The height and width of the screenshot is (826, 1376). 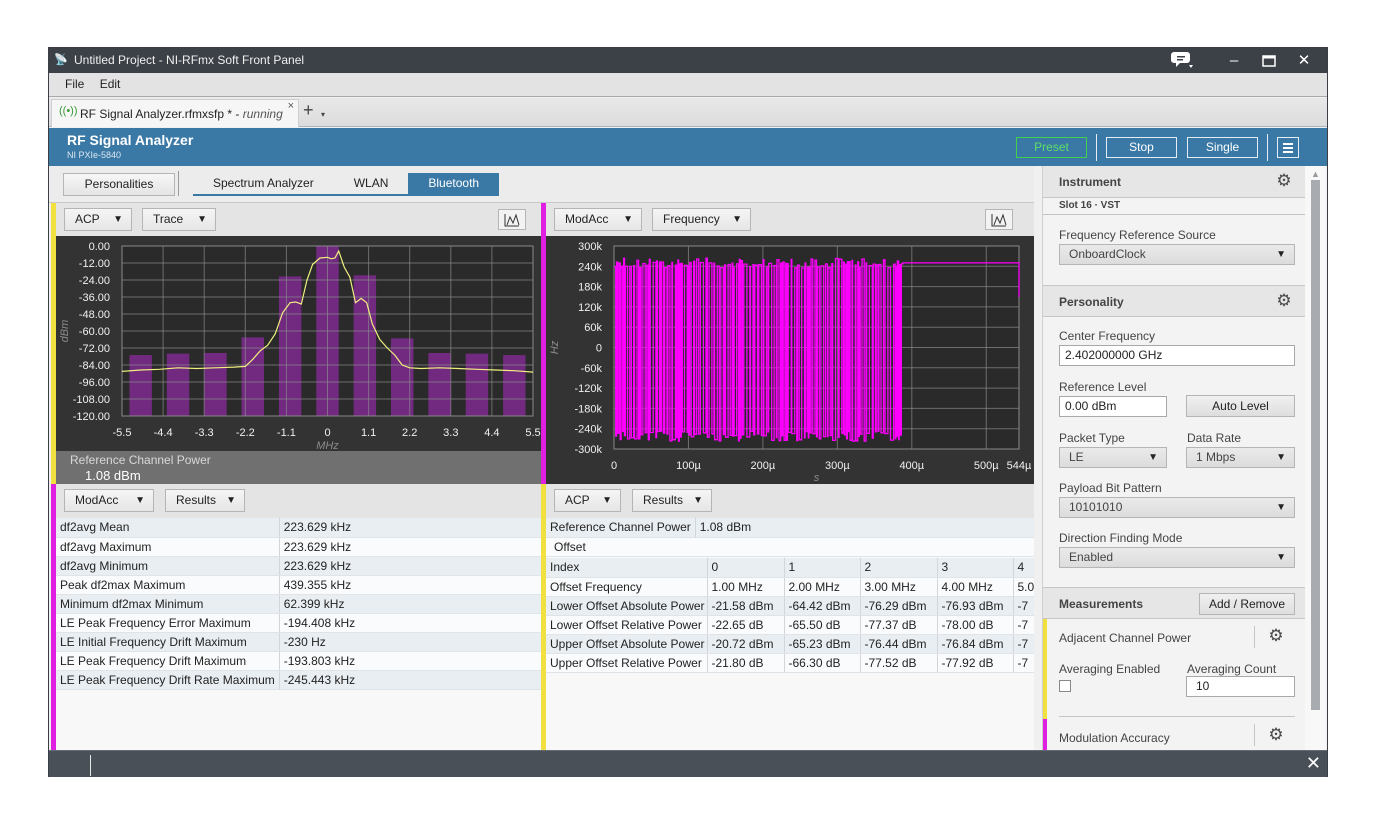 I want to click on device-name: NI PXIe-5840, so click(x=94, y=155).